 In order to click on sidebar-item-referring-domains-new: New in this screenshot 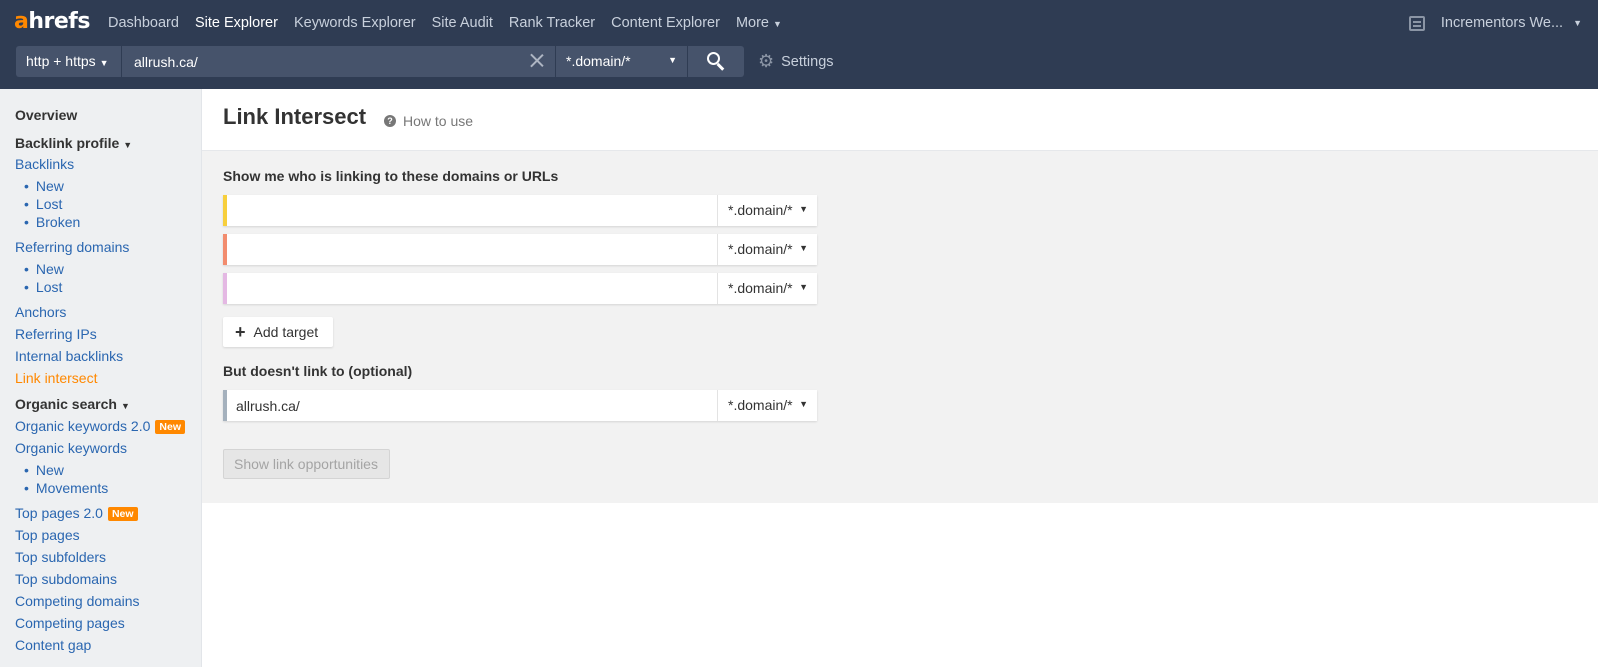, I will do `click(44, 269)`.